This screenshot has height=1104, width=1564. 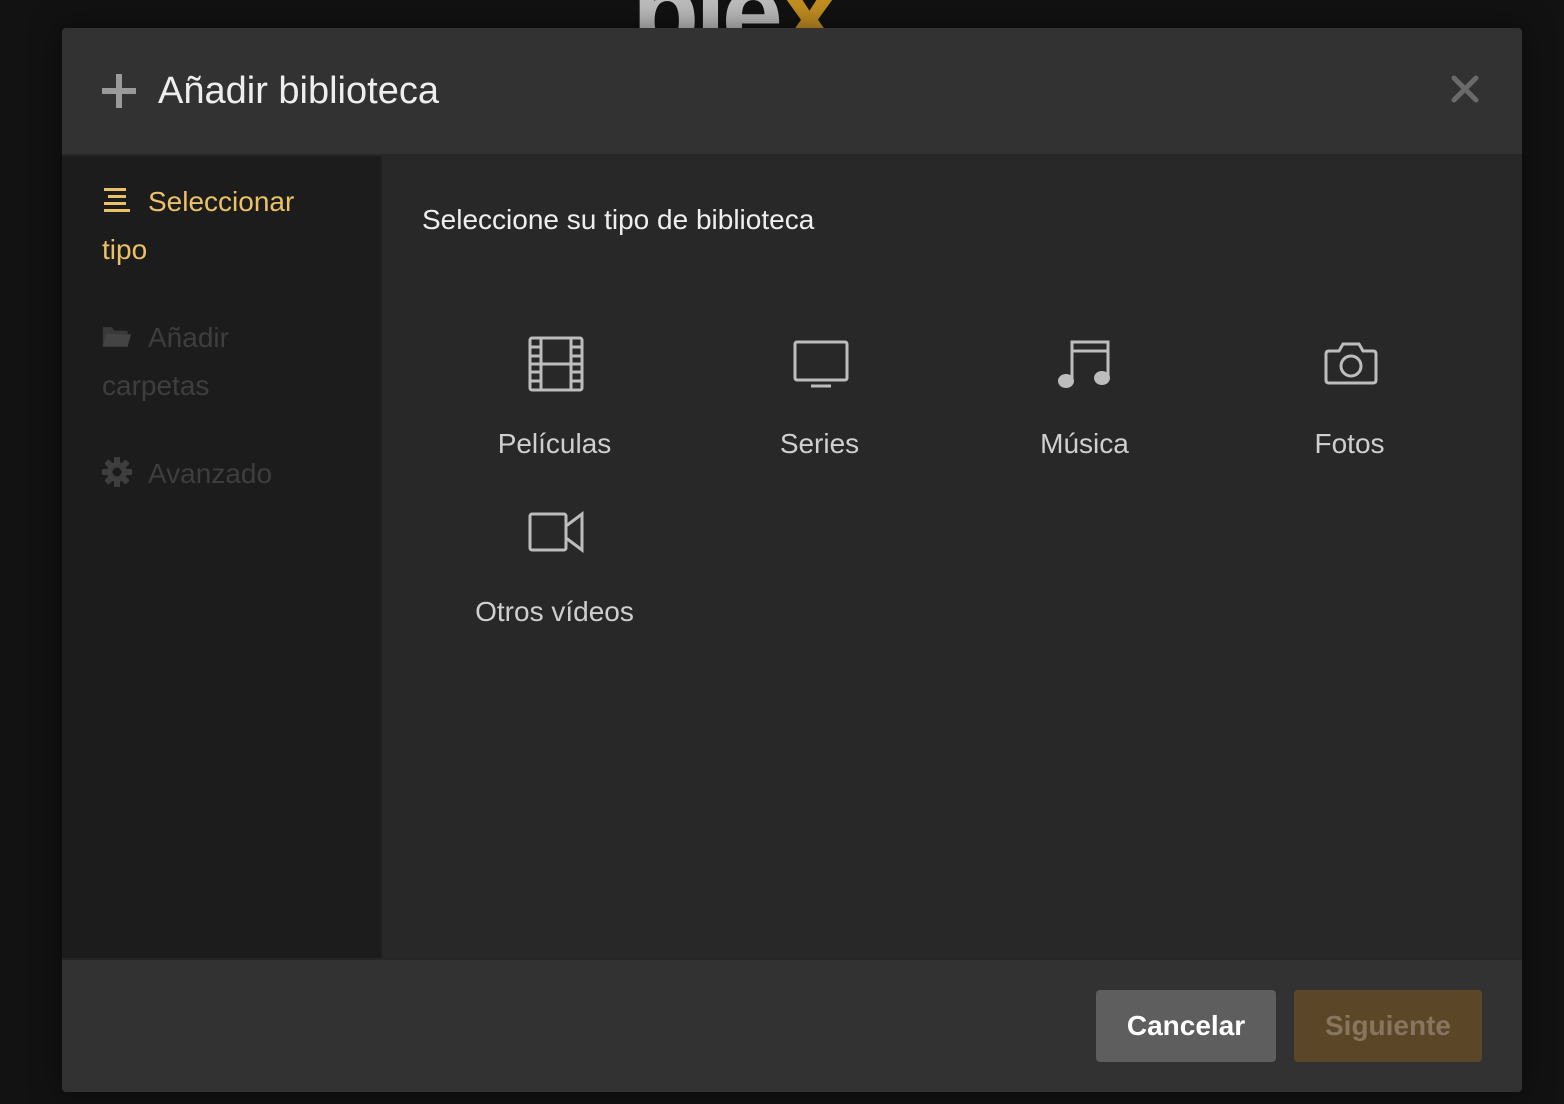 I want to click on gear-icon, so click(x=117, y=472).